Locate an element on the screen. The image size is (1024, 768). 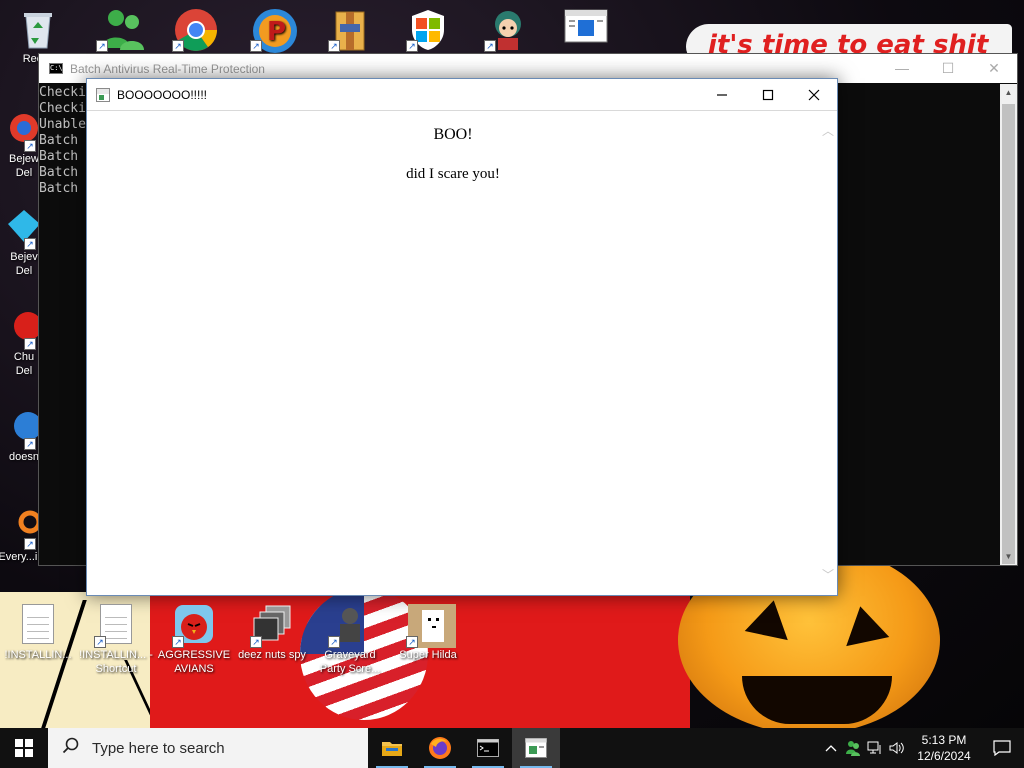
search-input is located at coordinates (220, 748).